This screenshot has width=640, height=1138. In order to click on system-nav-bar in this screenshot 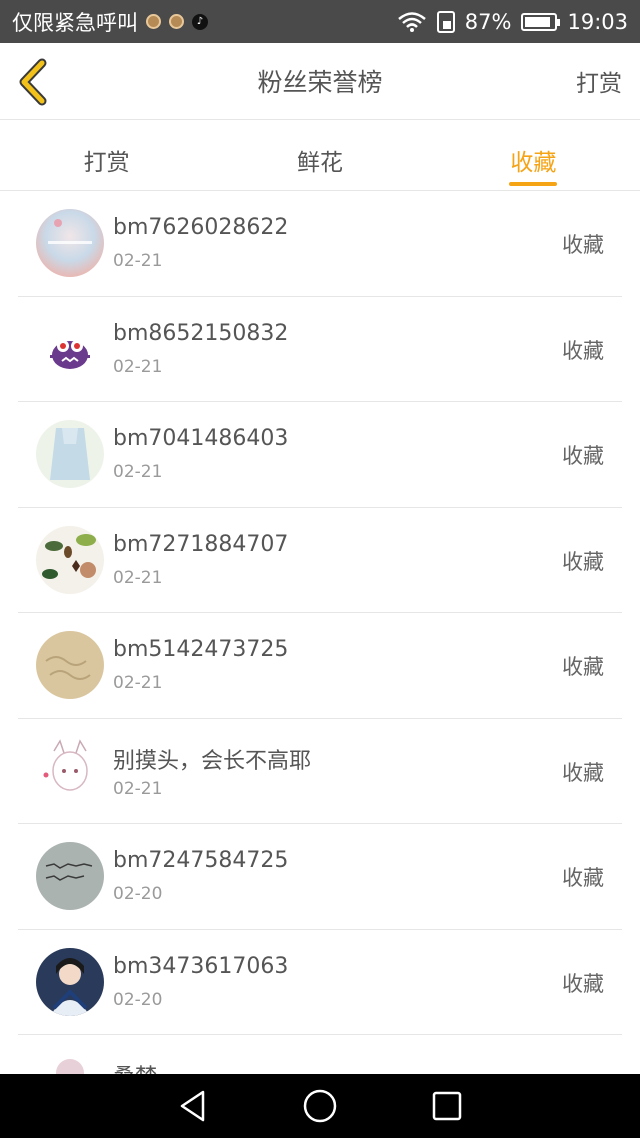, I will do `click(320, 1106)`.